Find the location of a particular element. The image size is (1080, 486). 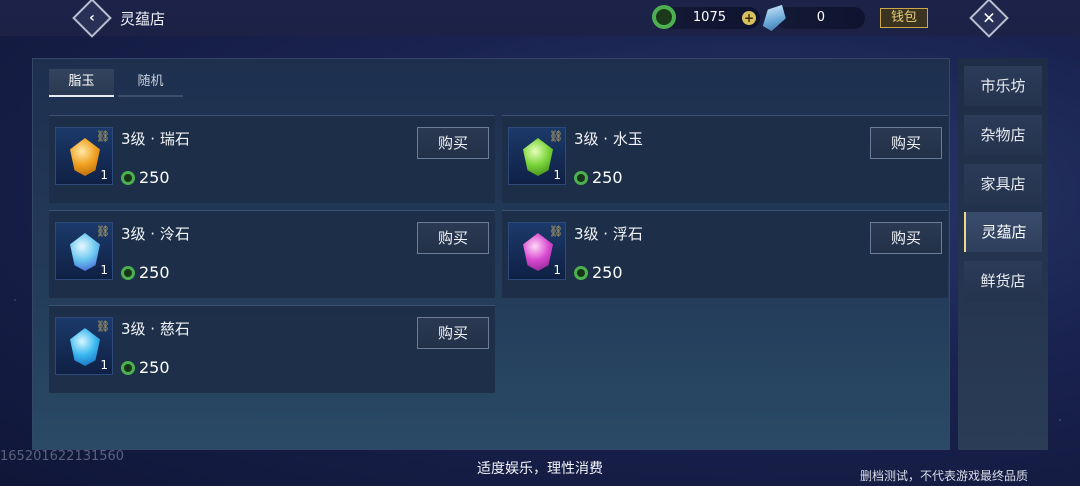

close-icon: ✕ is located at coordinates (989, 18).